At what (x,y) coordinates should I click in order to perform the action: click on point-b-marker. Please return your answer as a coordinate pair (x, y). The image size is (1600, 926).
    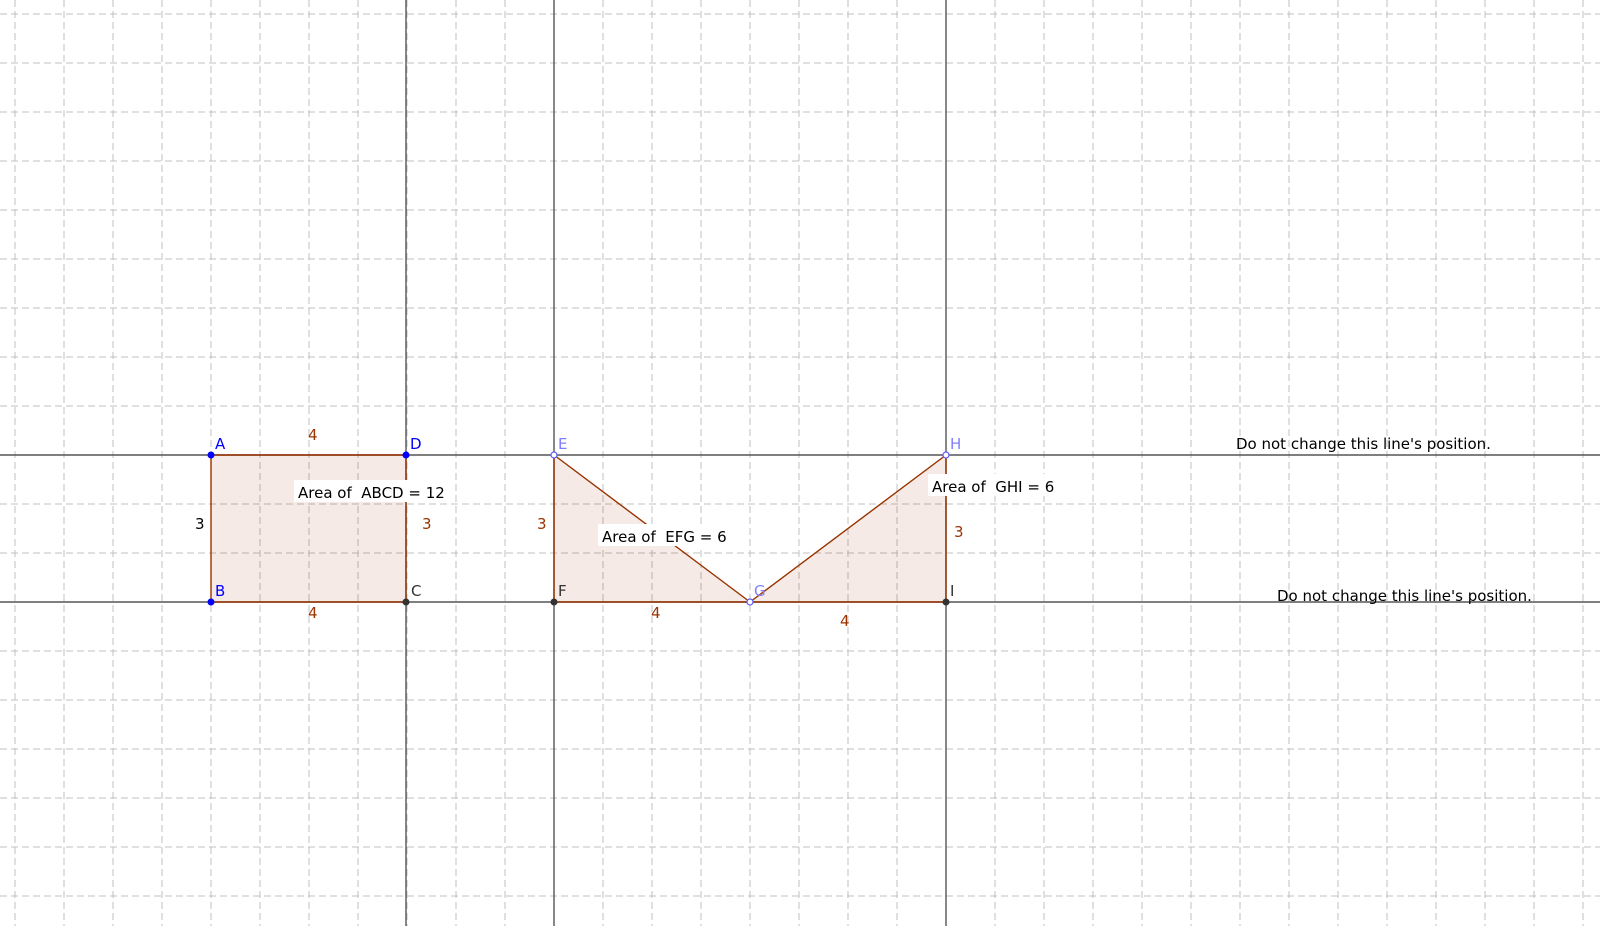
    Looking at the image, I should click on (211, 602).